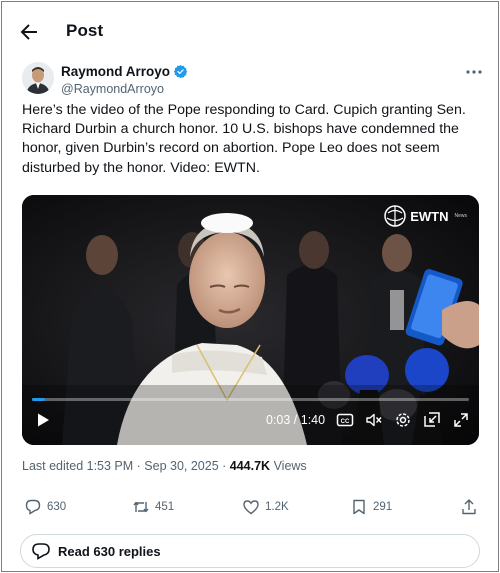 This screenshot has width=500, height=573. I want to click on views-label: Views, so click(288, 466).